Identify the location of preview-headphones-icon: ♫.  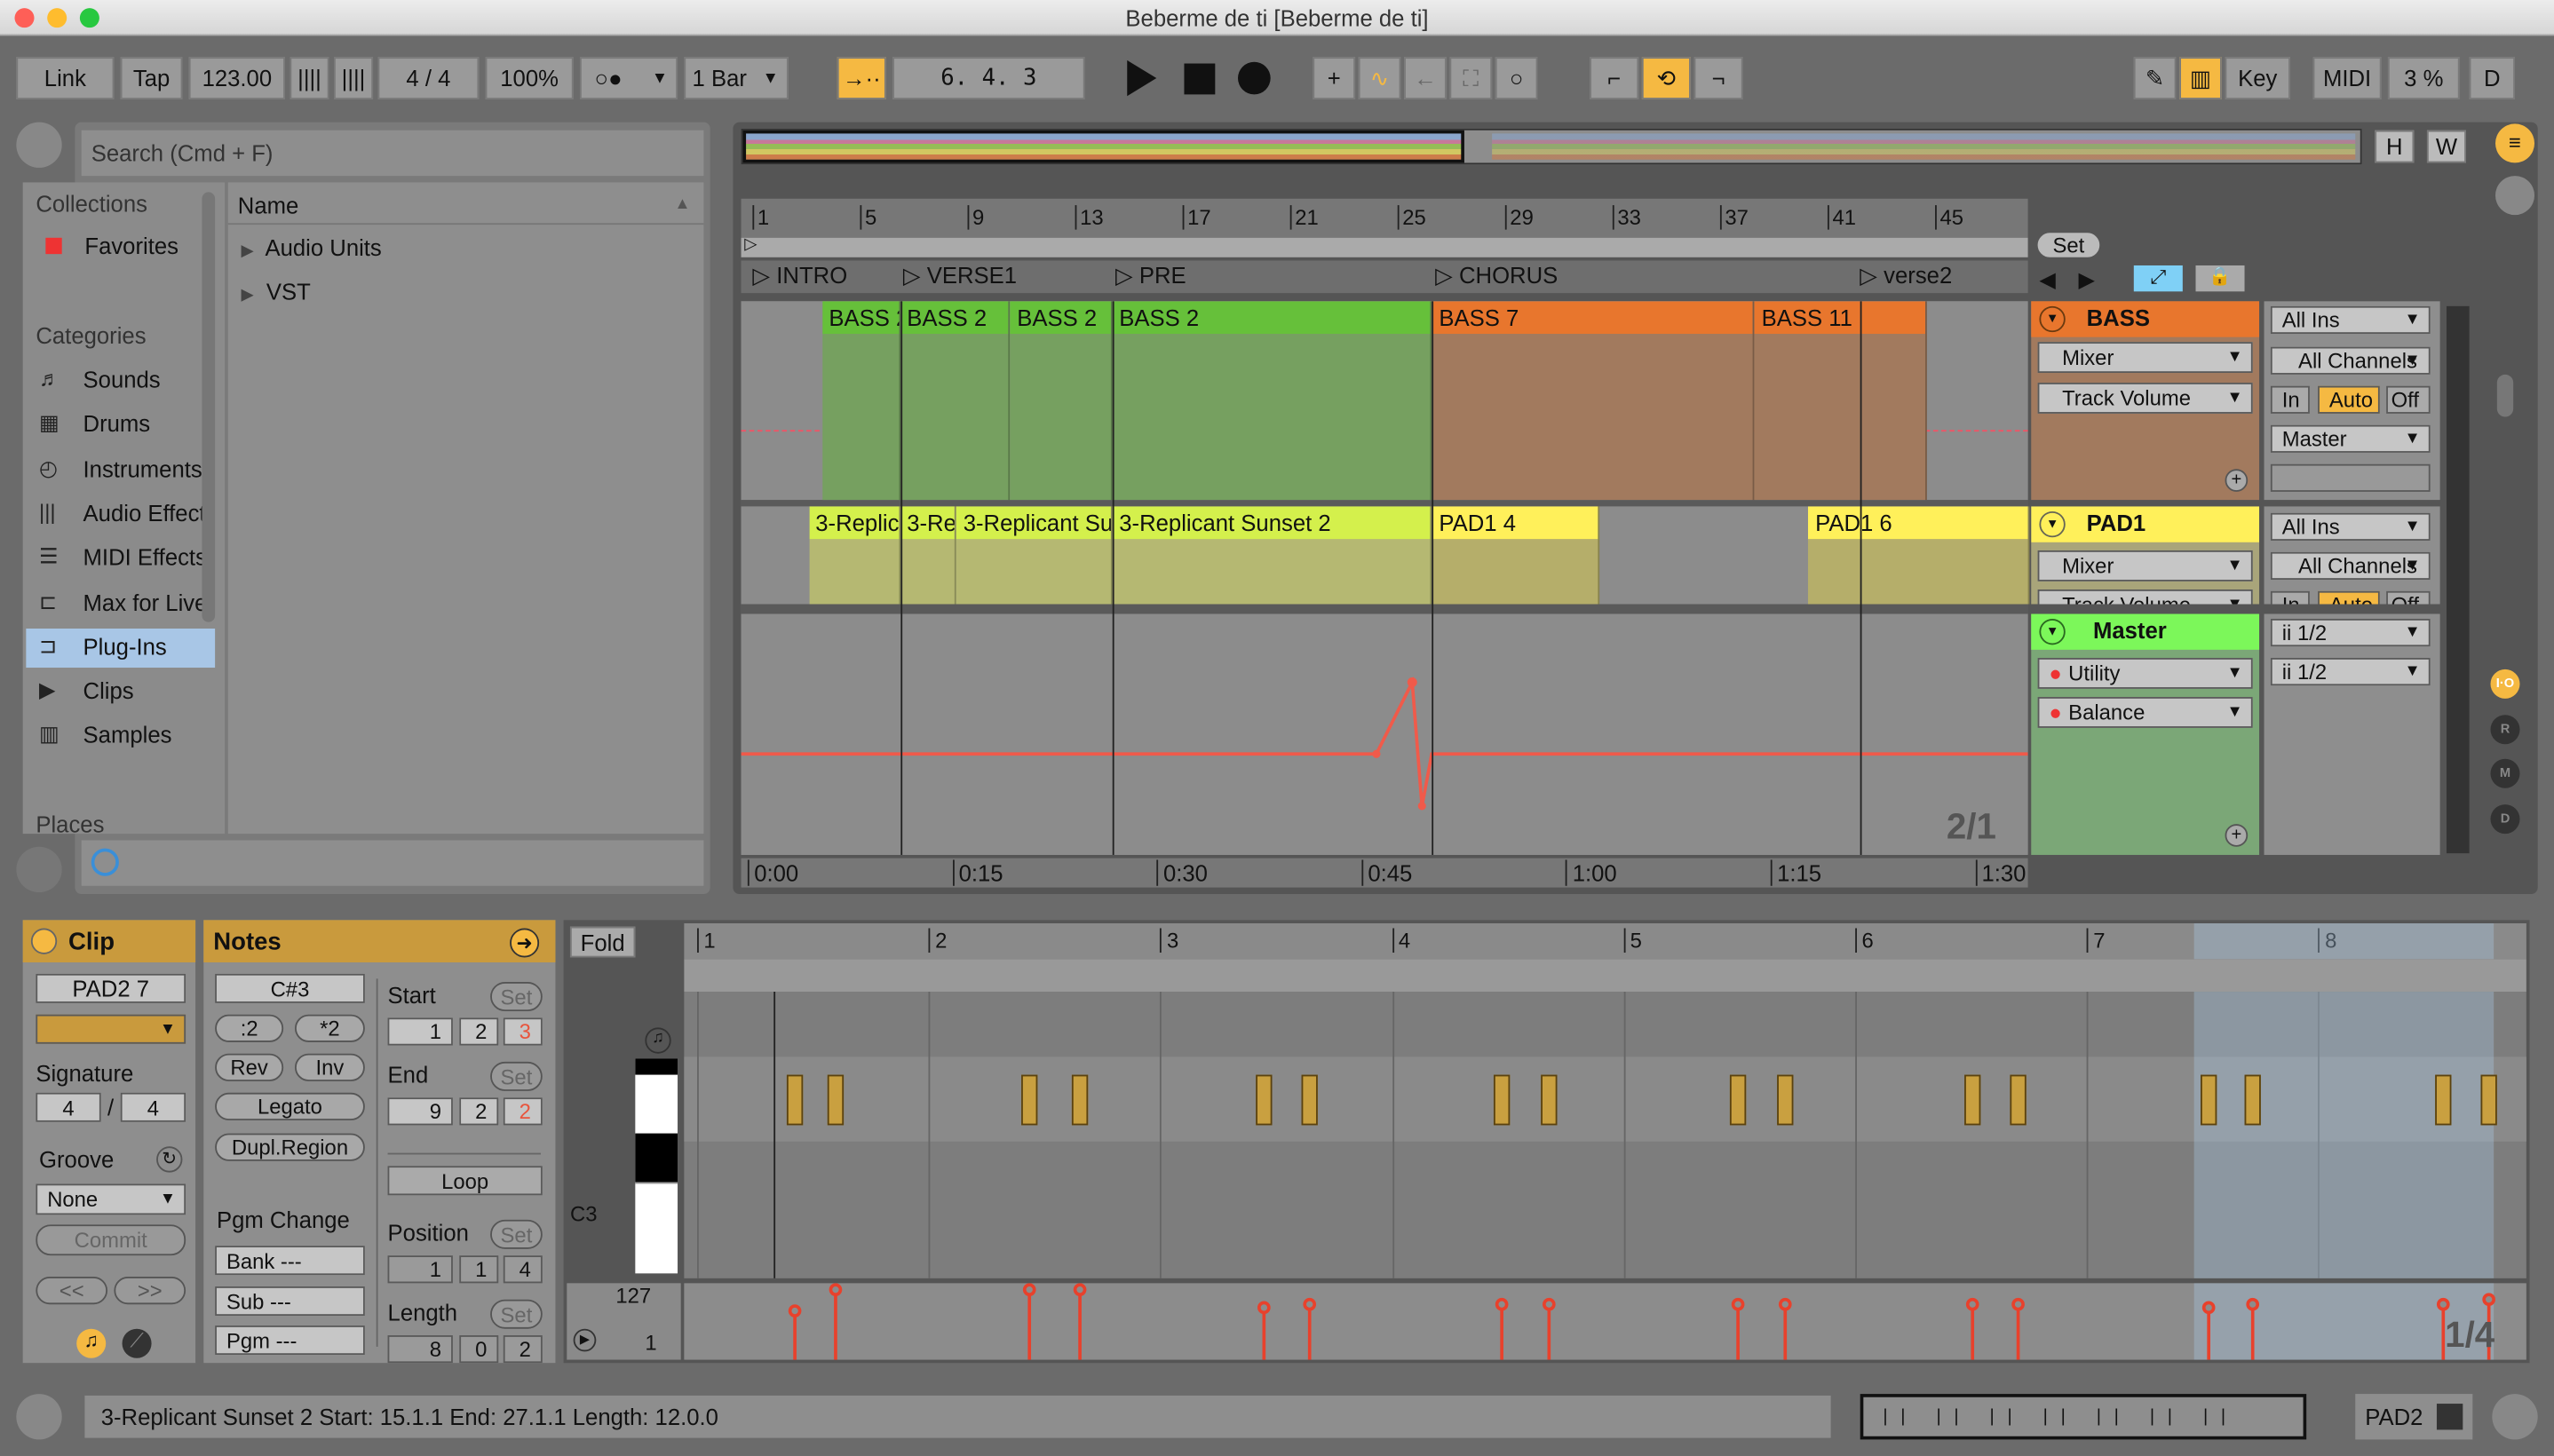
(658, 1040).